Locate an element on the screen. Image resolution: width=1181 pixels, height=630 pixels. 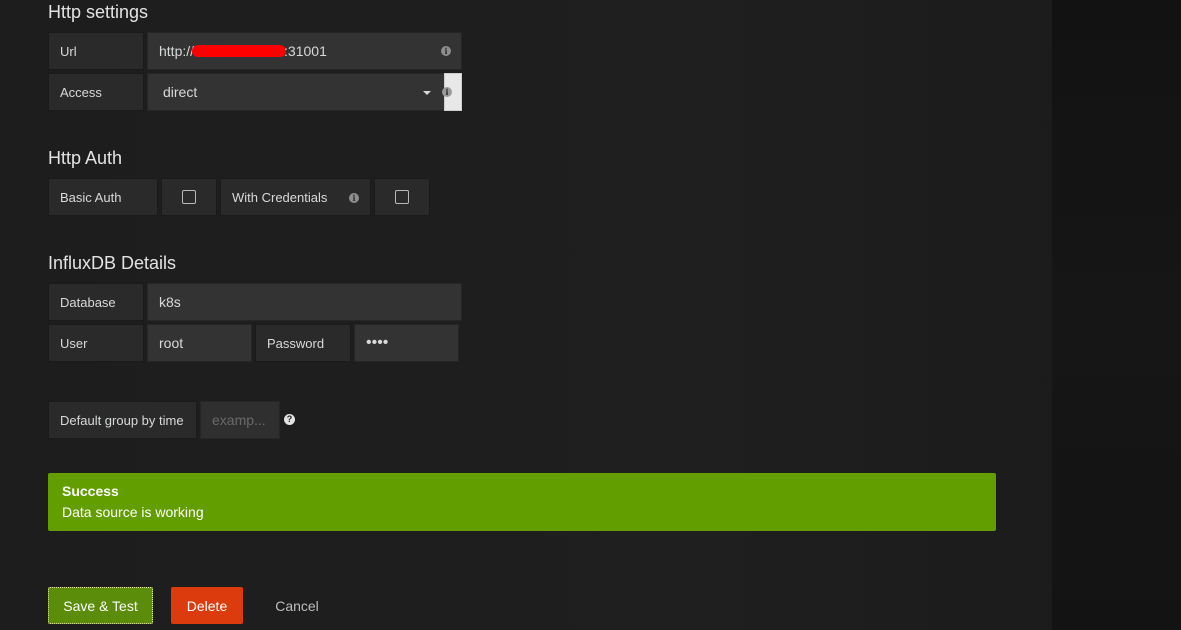
basic-auth-checkbox-cell is located at coordinates (189, 197).